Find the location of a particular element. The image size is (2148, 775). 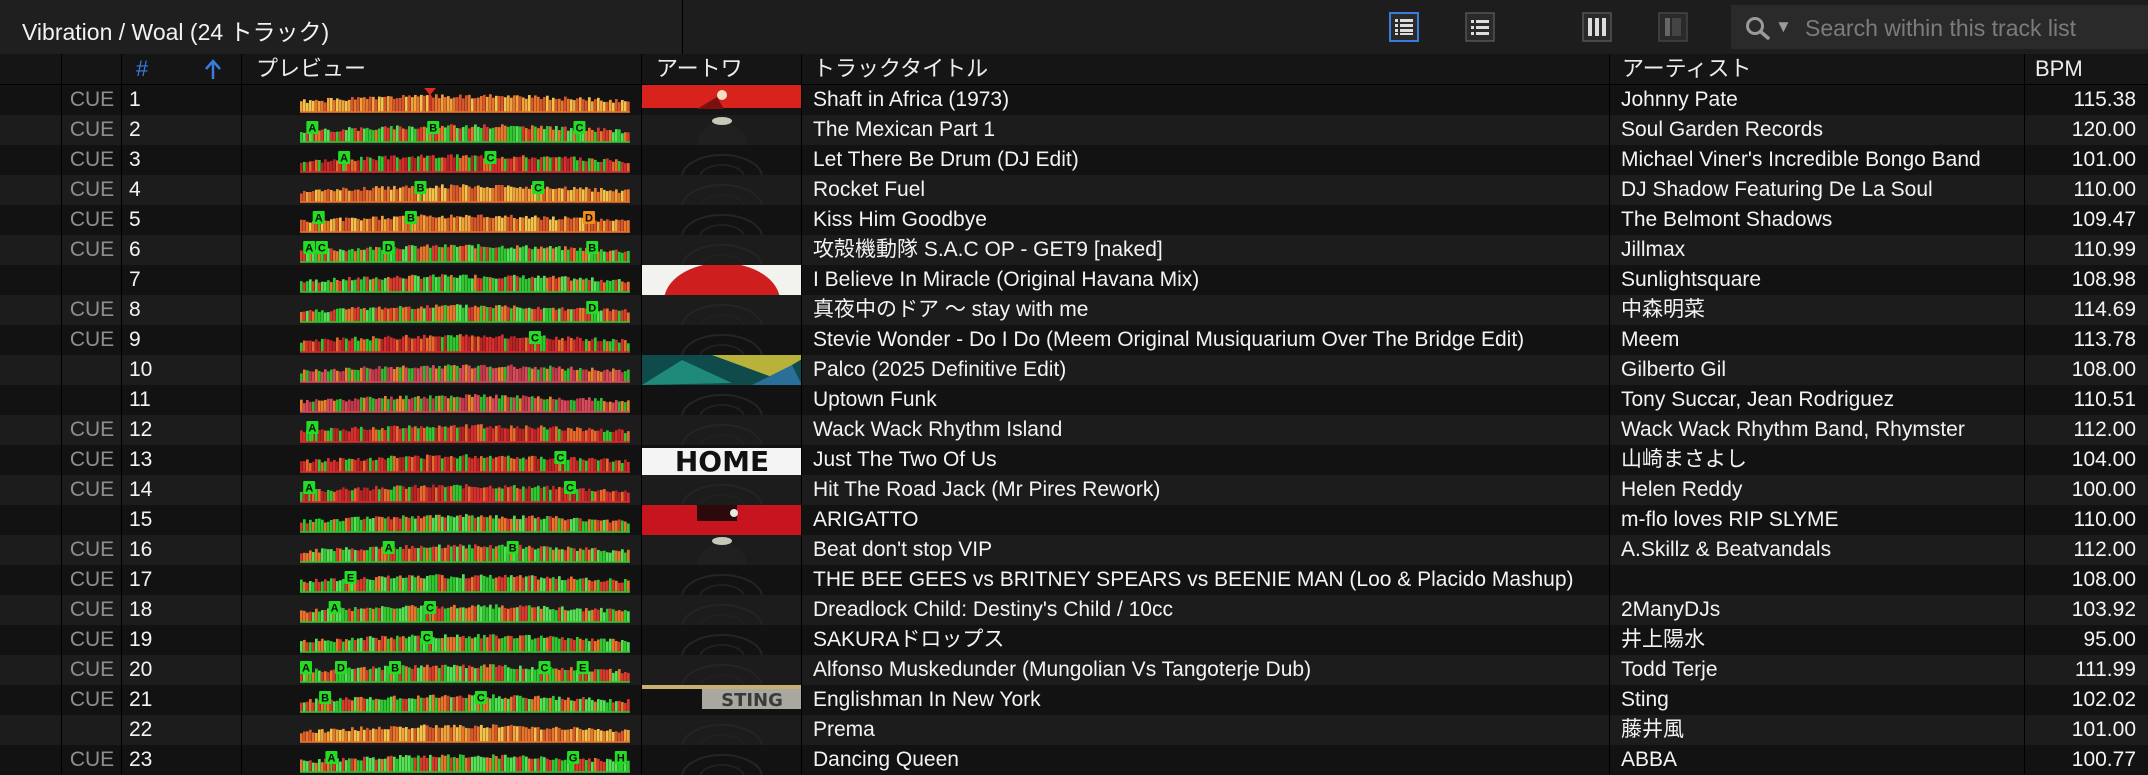

col-header-preview: プレビュー is located at coordinates (442, 69).